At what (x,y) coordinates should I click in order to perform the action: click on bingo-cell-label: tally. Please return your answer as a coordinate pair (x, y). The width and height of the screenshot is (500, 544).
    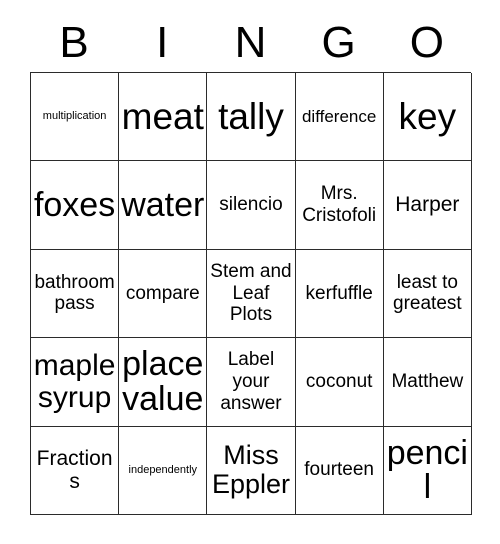
    Looking at the image, I should click on (251, 117).